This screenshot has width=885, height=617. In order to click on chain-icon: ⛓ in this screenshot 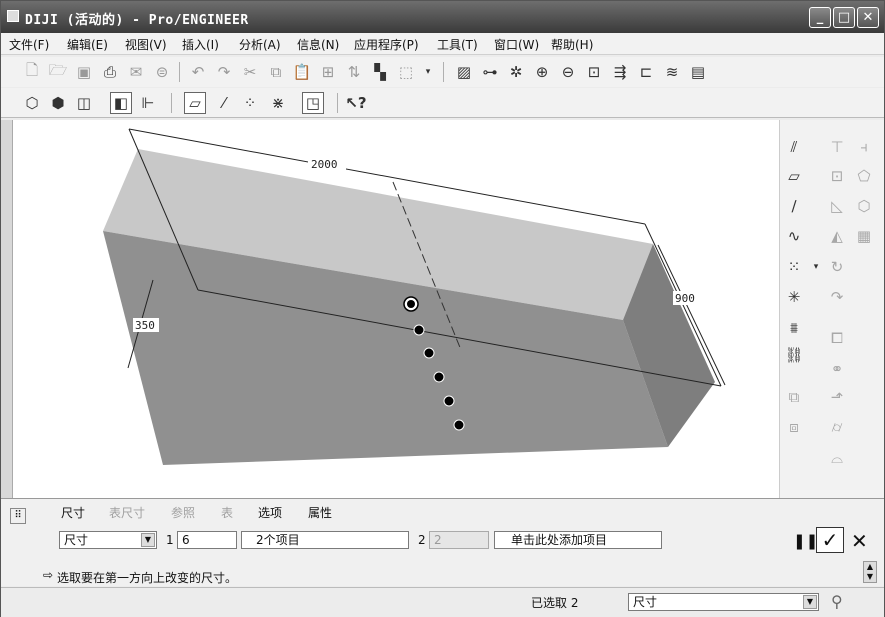, I will do `click(794, 355)`.